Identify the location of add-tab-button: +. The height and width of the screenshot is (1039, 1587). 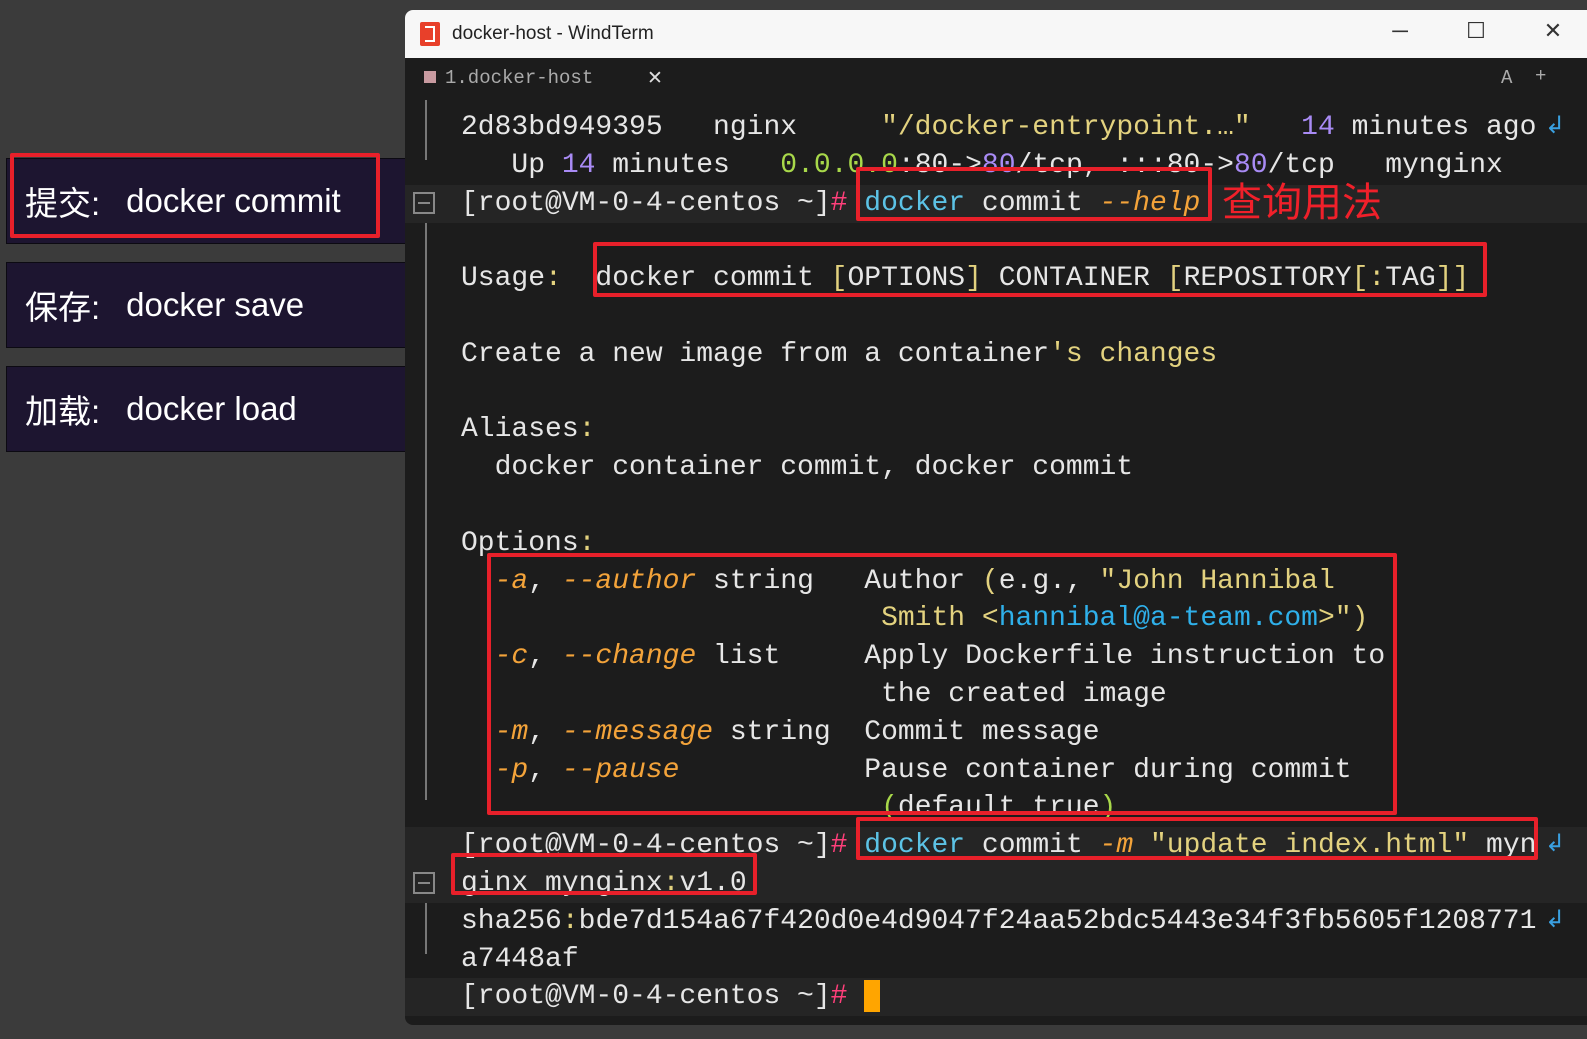
(1540, 76).